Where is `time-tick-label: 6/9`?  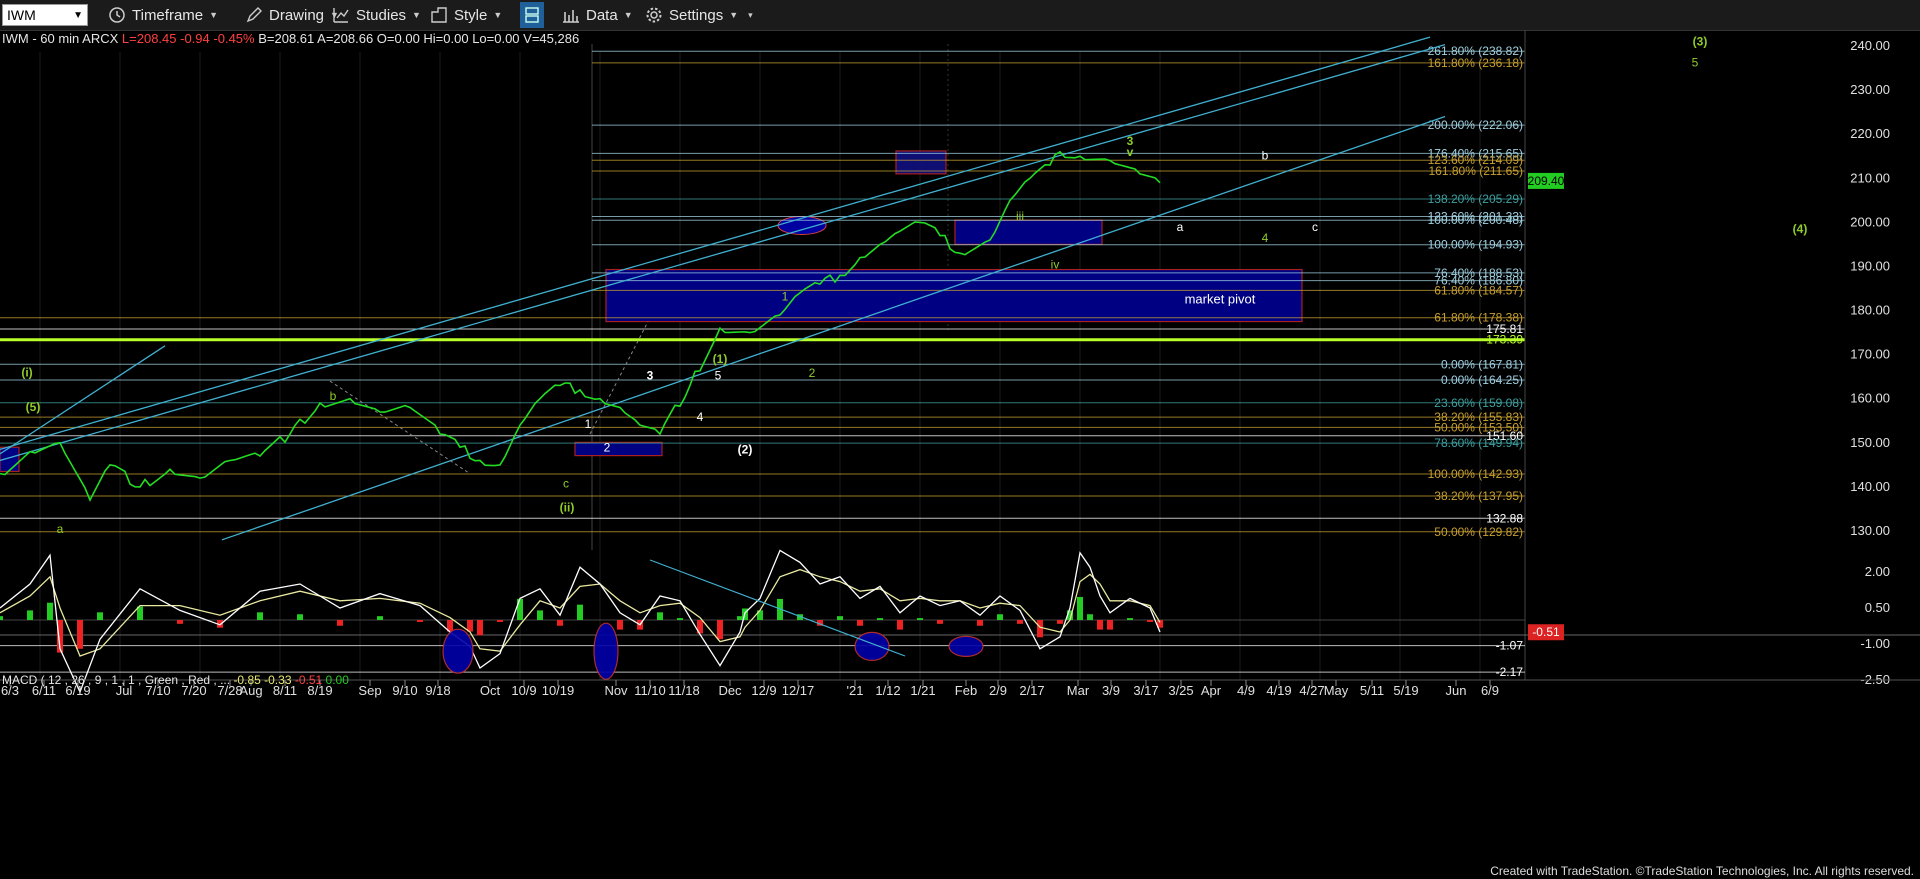 time-tick-label: 6/9 is located at coordinates (1490, 690).